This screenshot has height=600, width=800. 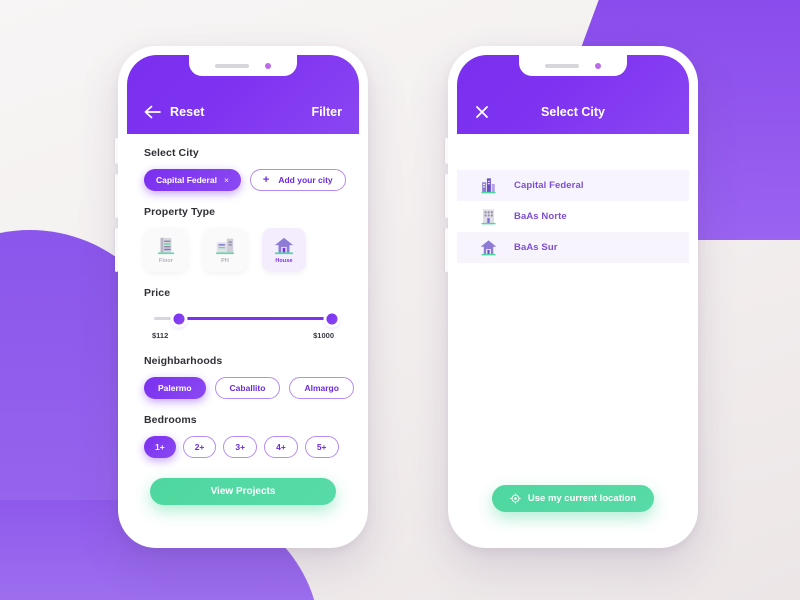 What do you see at coordinates (157, 293) in the screenshot?
I see `price-heading: Price` at bounding box center [157, 293].